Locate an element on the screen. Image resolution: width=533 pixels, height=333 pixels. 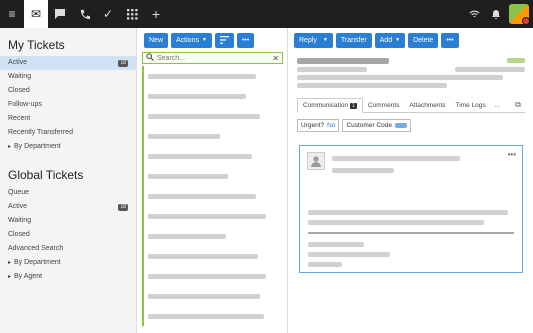
sidebar-item-my-recent: Recent is located at coordinates (68, 119).